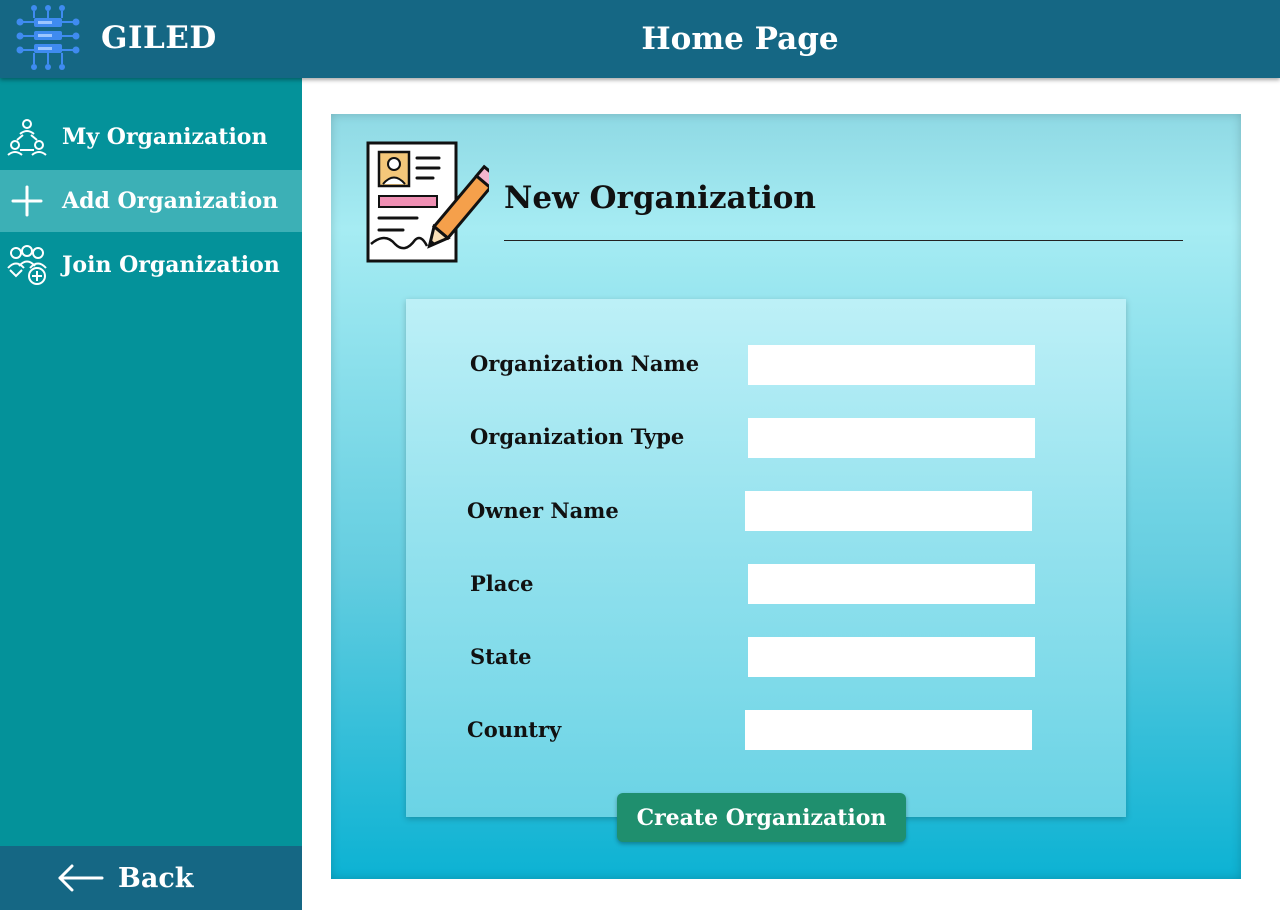  I want to click on network-people-icon, so click(27, 137).